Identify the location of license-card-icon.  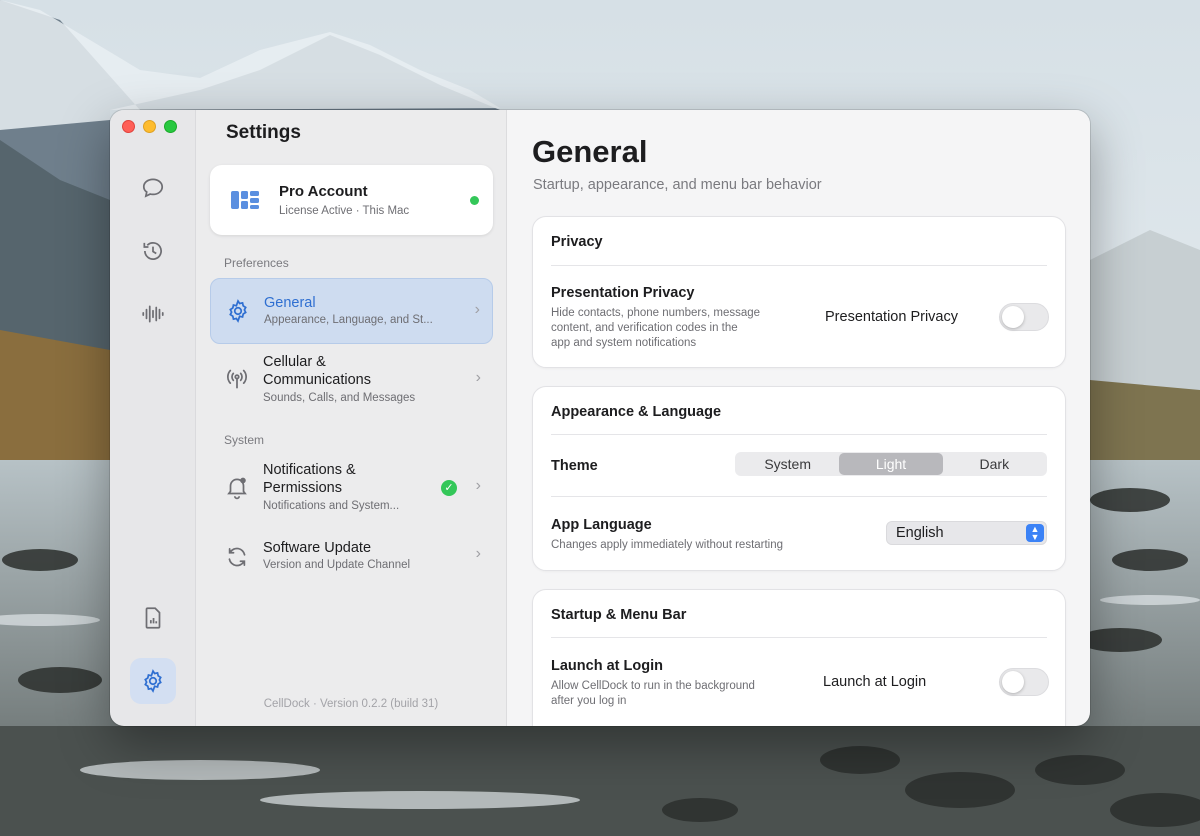
(245, 200).